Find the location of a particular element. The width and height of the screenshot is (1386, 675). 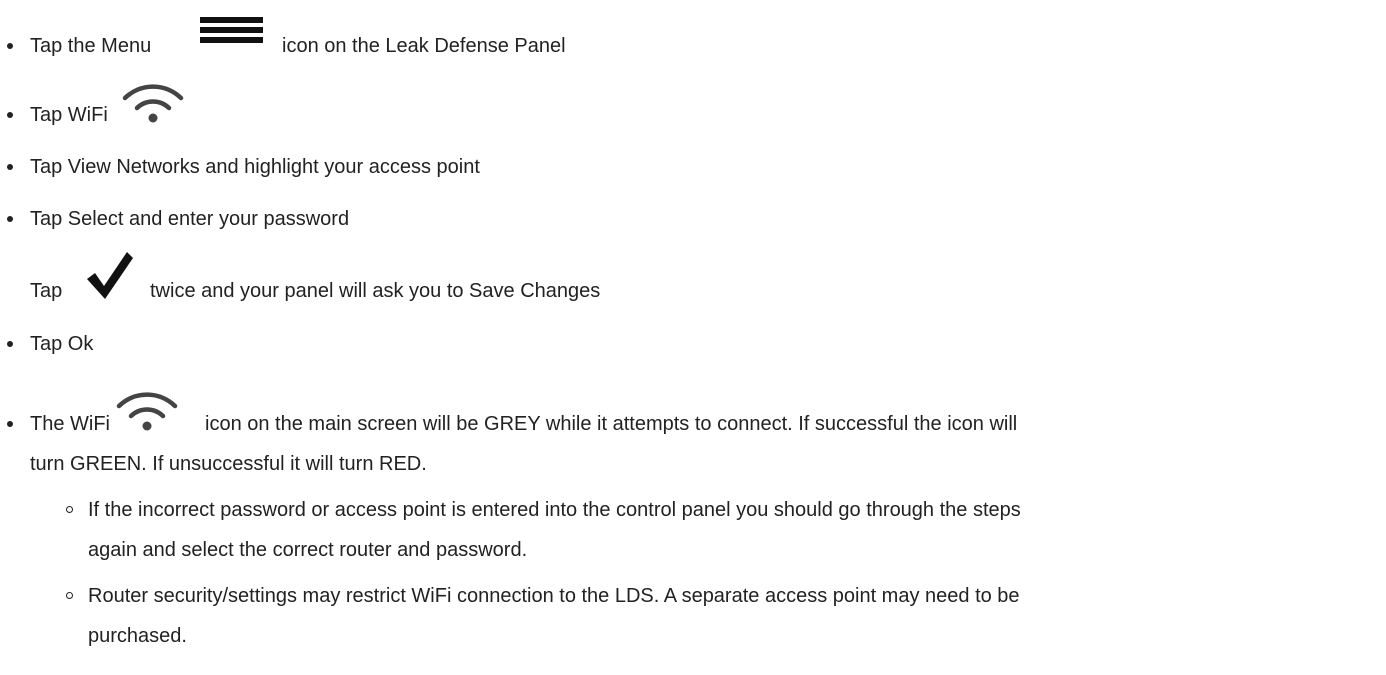

step-text: Tap Select and enter your password is located at coordinates (190, 219).